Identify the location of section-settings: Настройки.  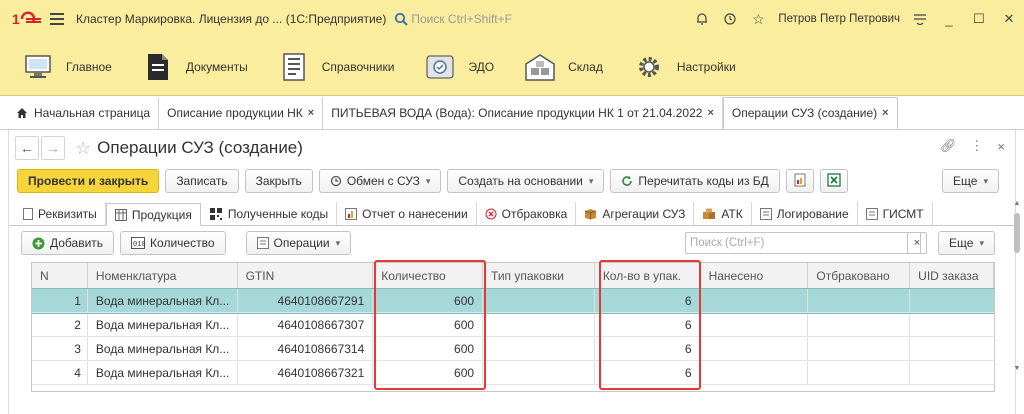
(683, 67).